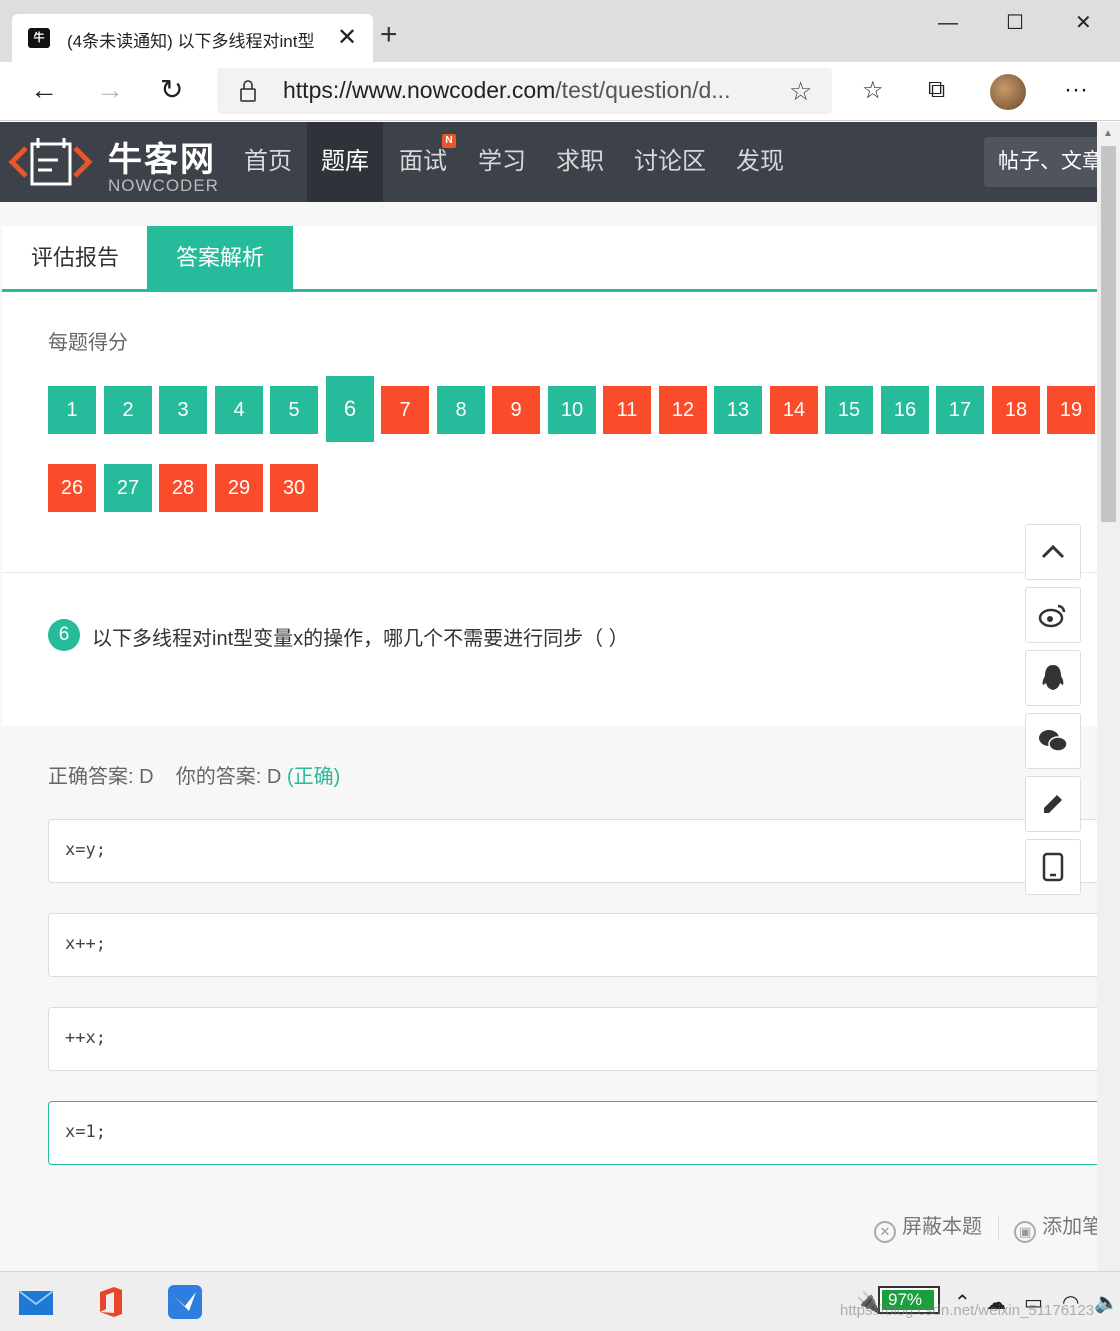  I want to click on nav-study: 学习, so click(502, 162).